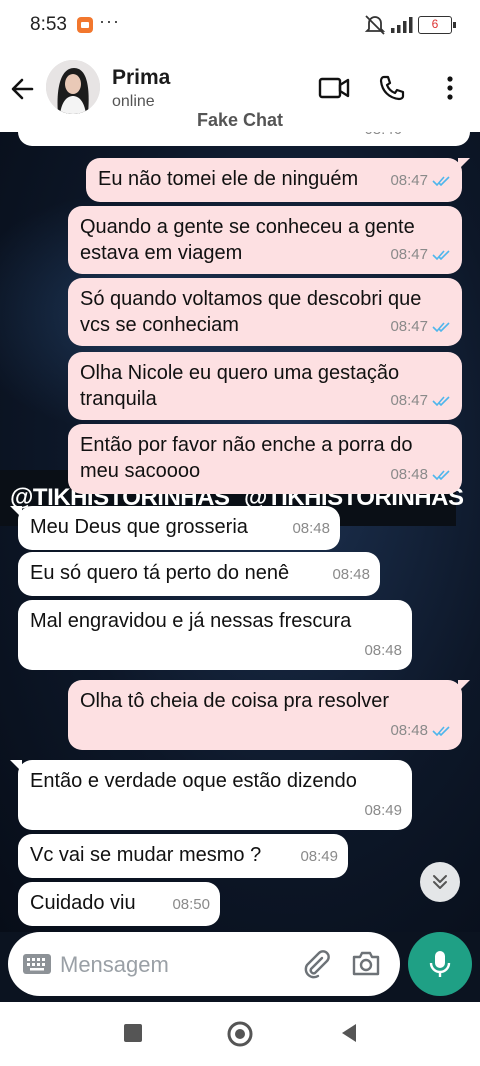 Image resolution: width=480 pixels, height=1066 pixels. Describe the element at coordinates (48, 24) in the screenshot. I see `status-time: 8:53` at that location.